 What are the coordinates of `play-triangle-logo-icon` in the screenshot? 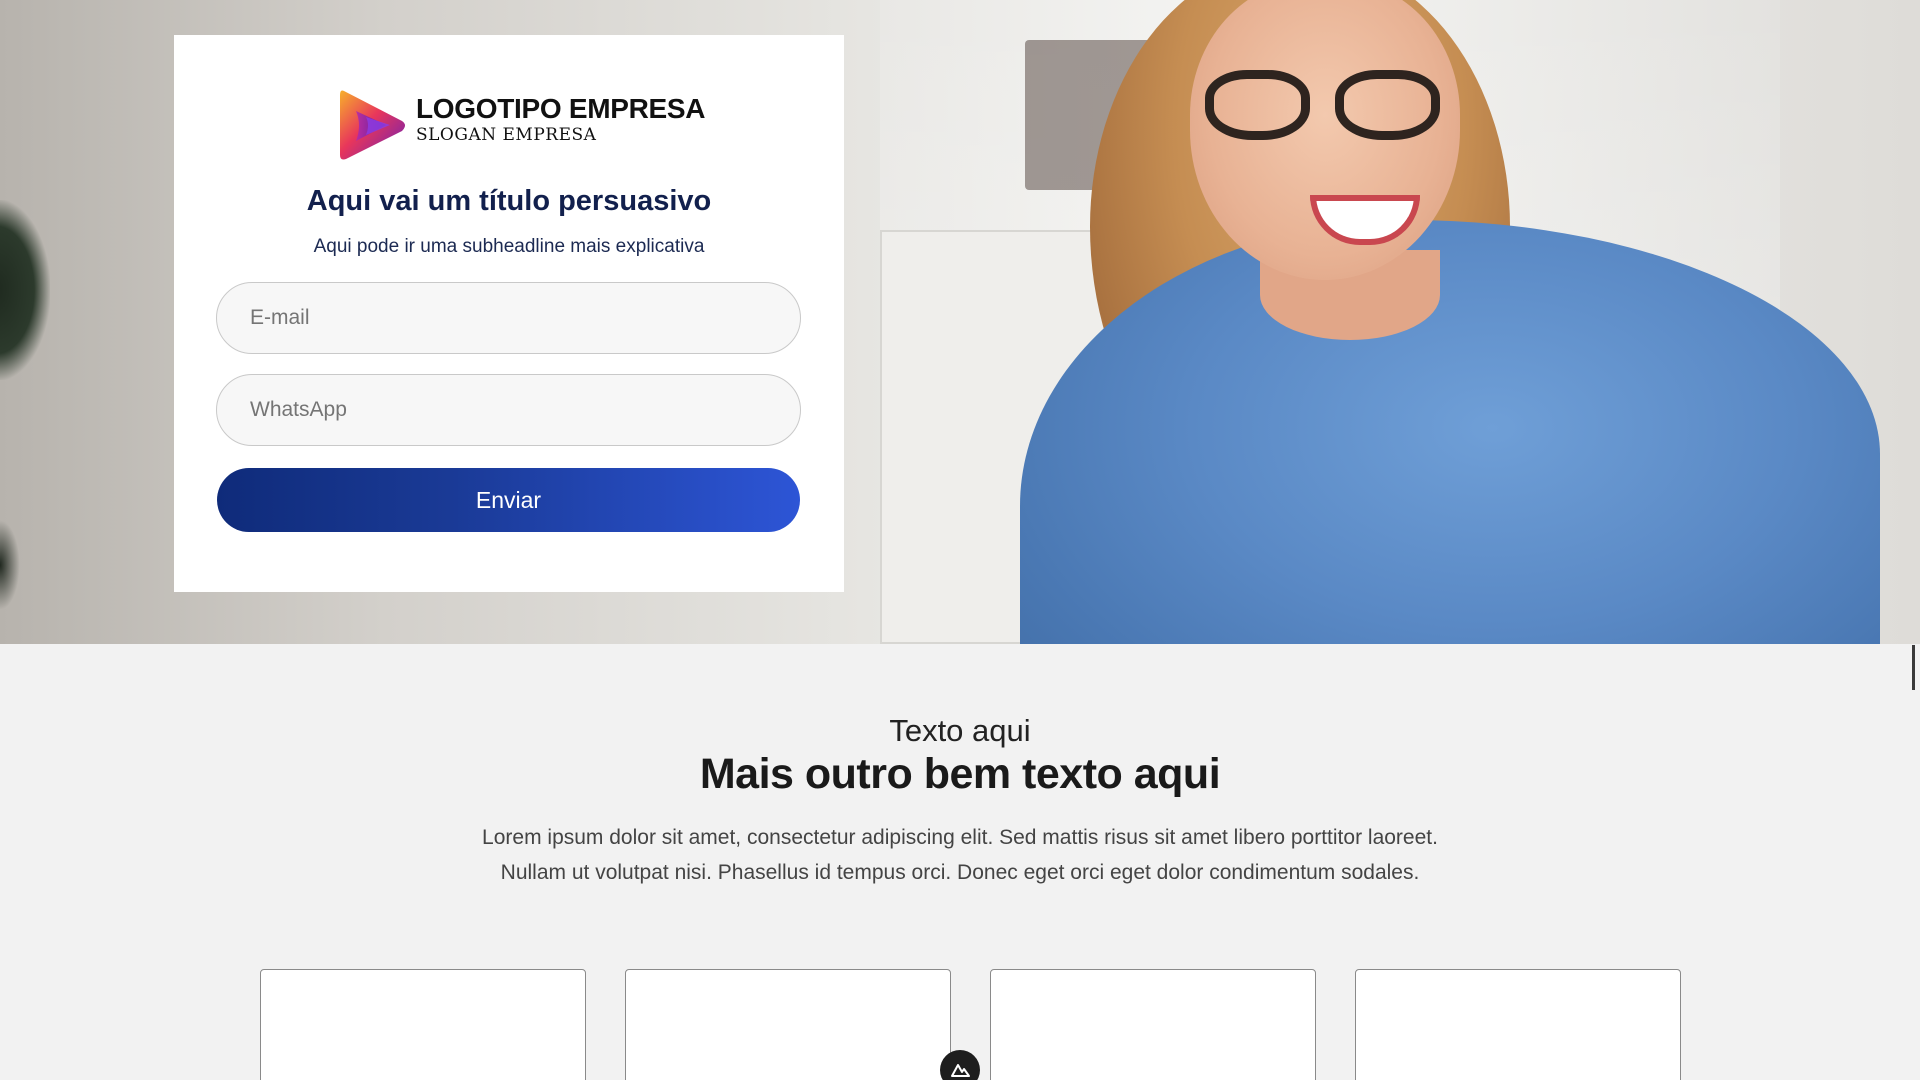 It's located at (372, 125).